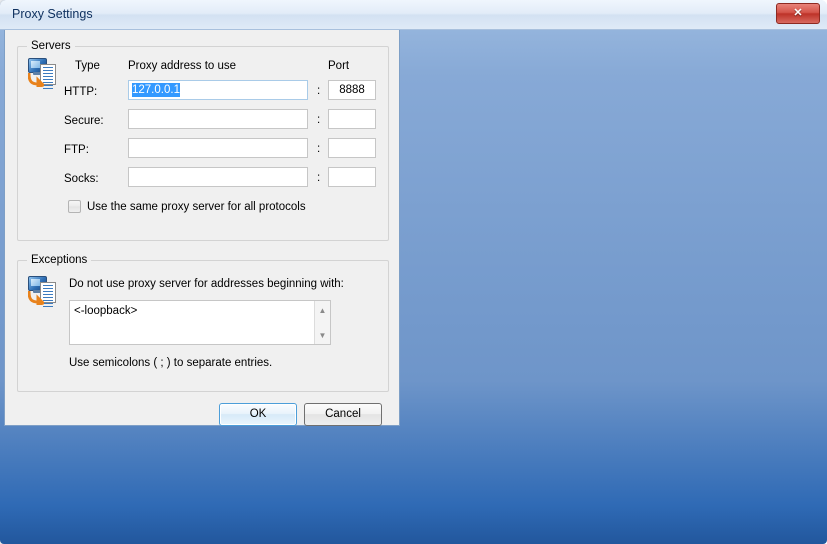  What do you see at coordinates (343, 414) in the screenshot?
I see `proxy-settings-cancel-button: Cancel` at bounding box center [343, 414].